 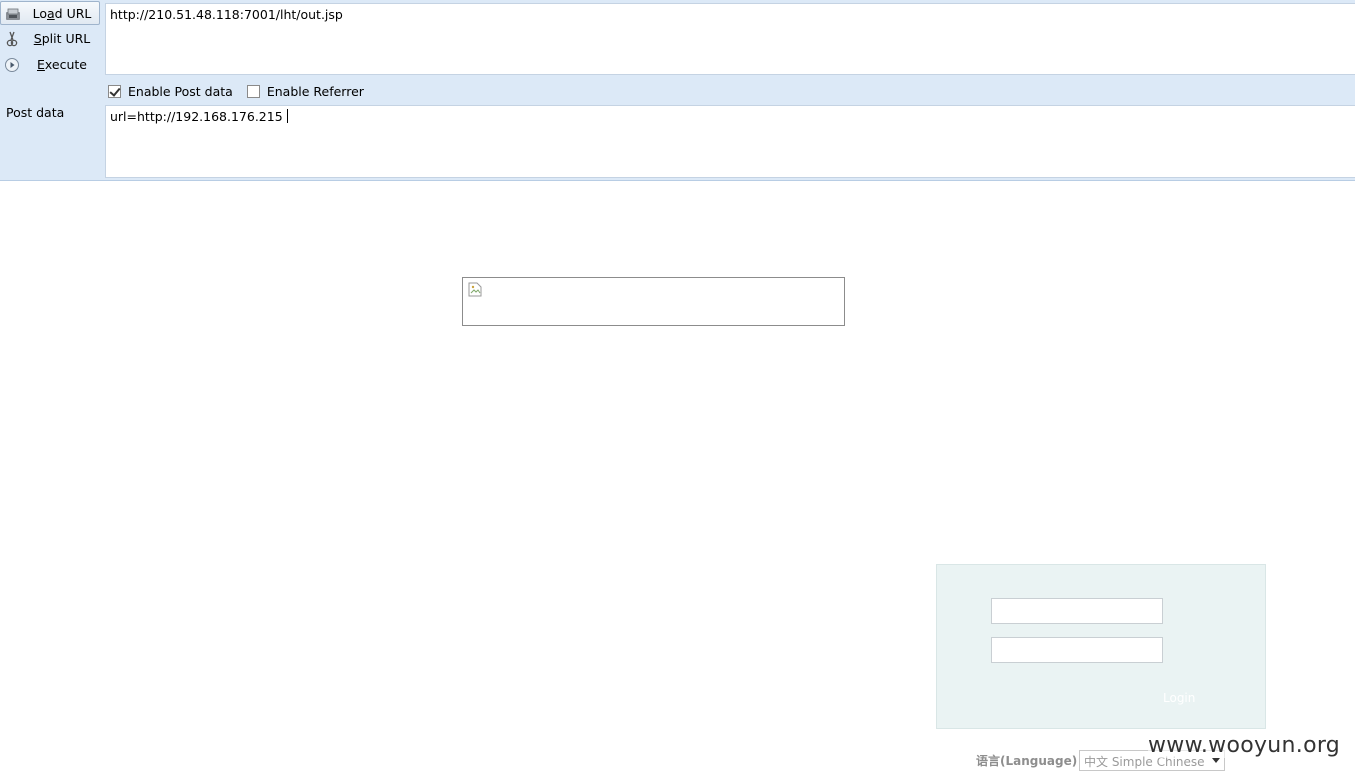 I want to click on chevron-down-icon, so click(x=1216, y=760).